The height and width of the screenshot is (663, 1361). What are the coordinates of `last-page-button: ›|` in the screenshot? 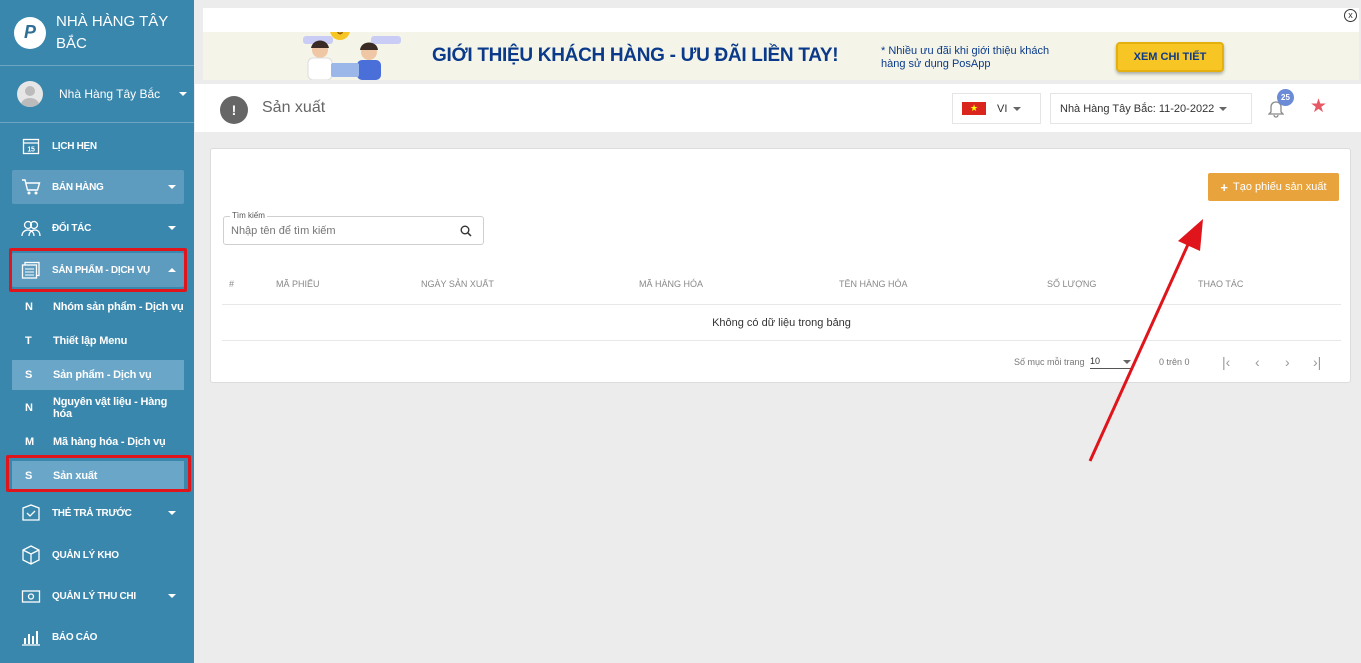 It's located at (1317, 362).